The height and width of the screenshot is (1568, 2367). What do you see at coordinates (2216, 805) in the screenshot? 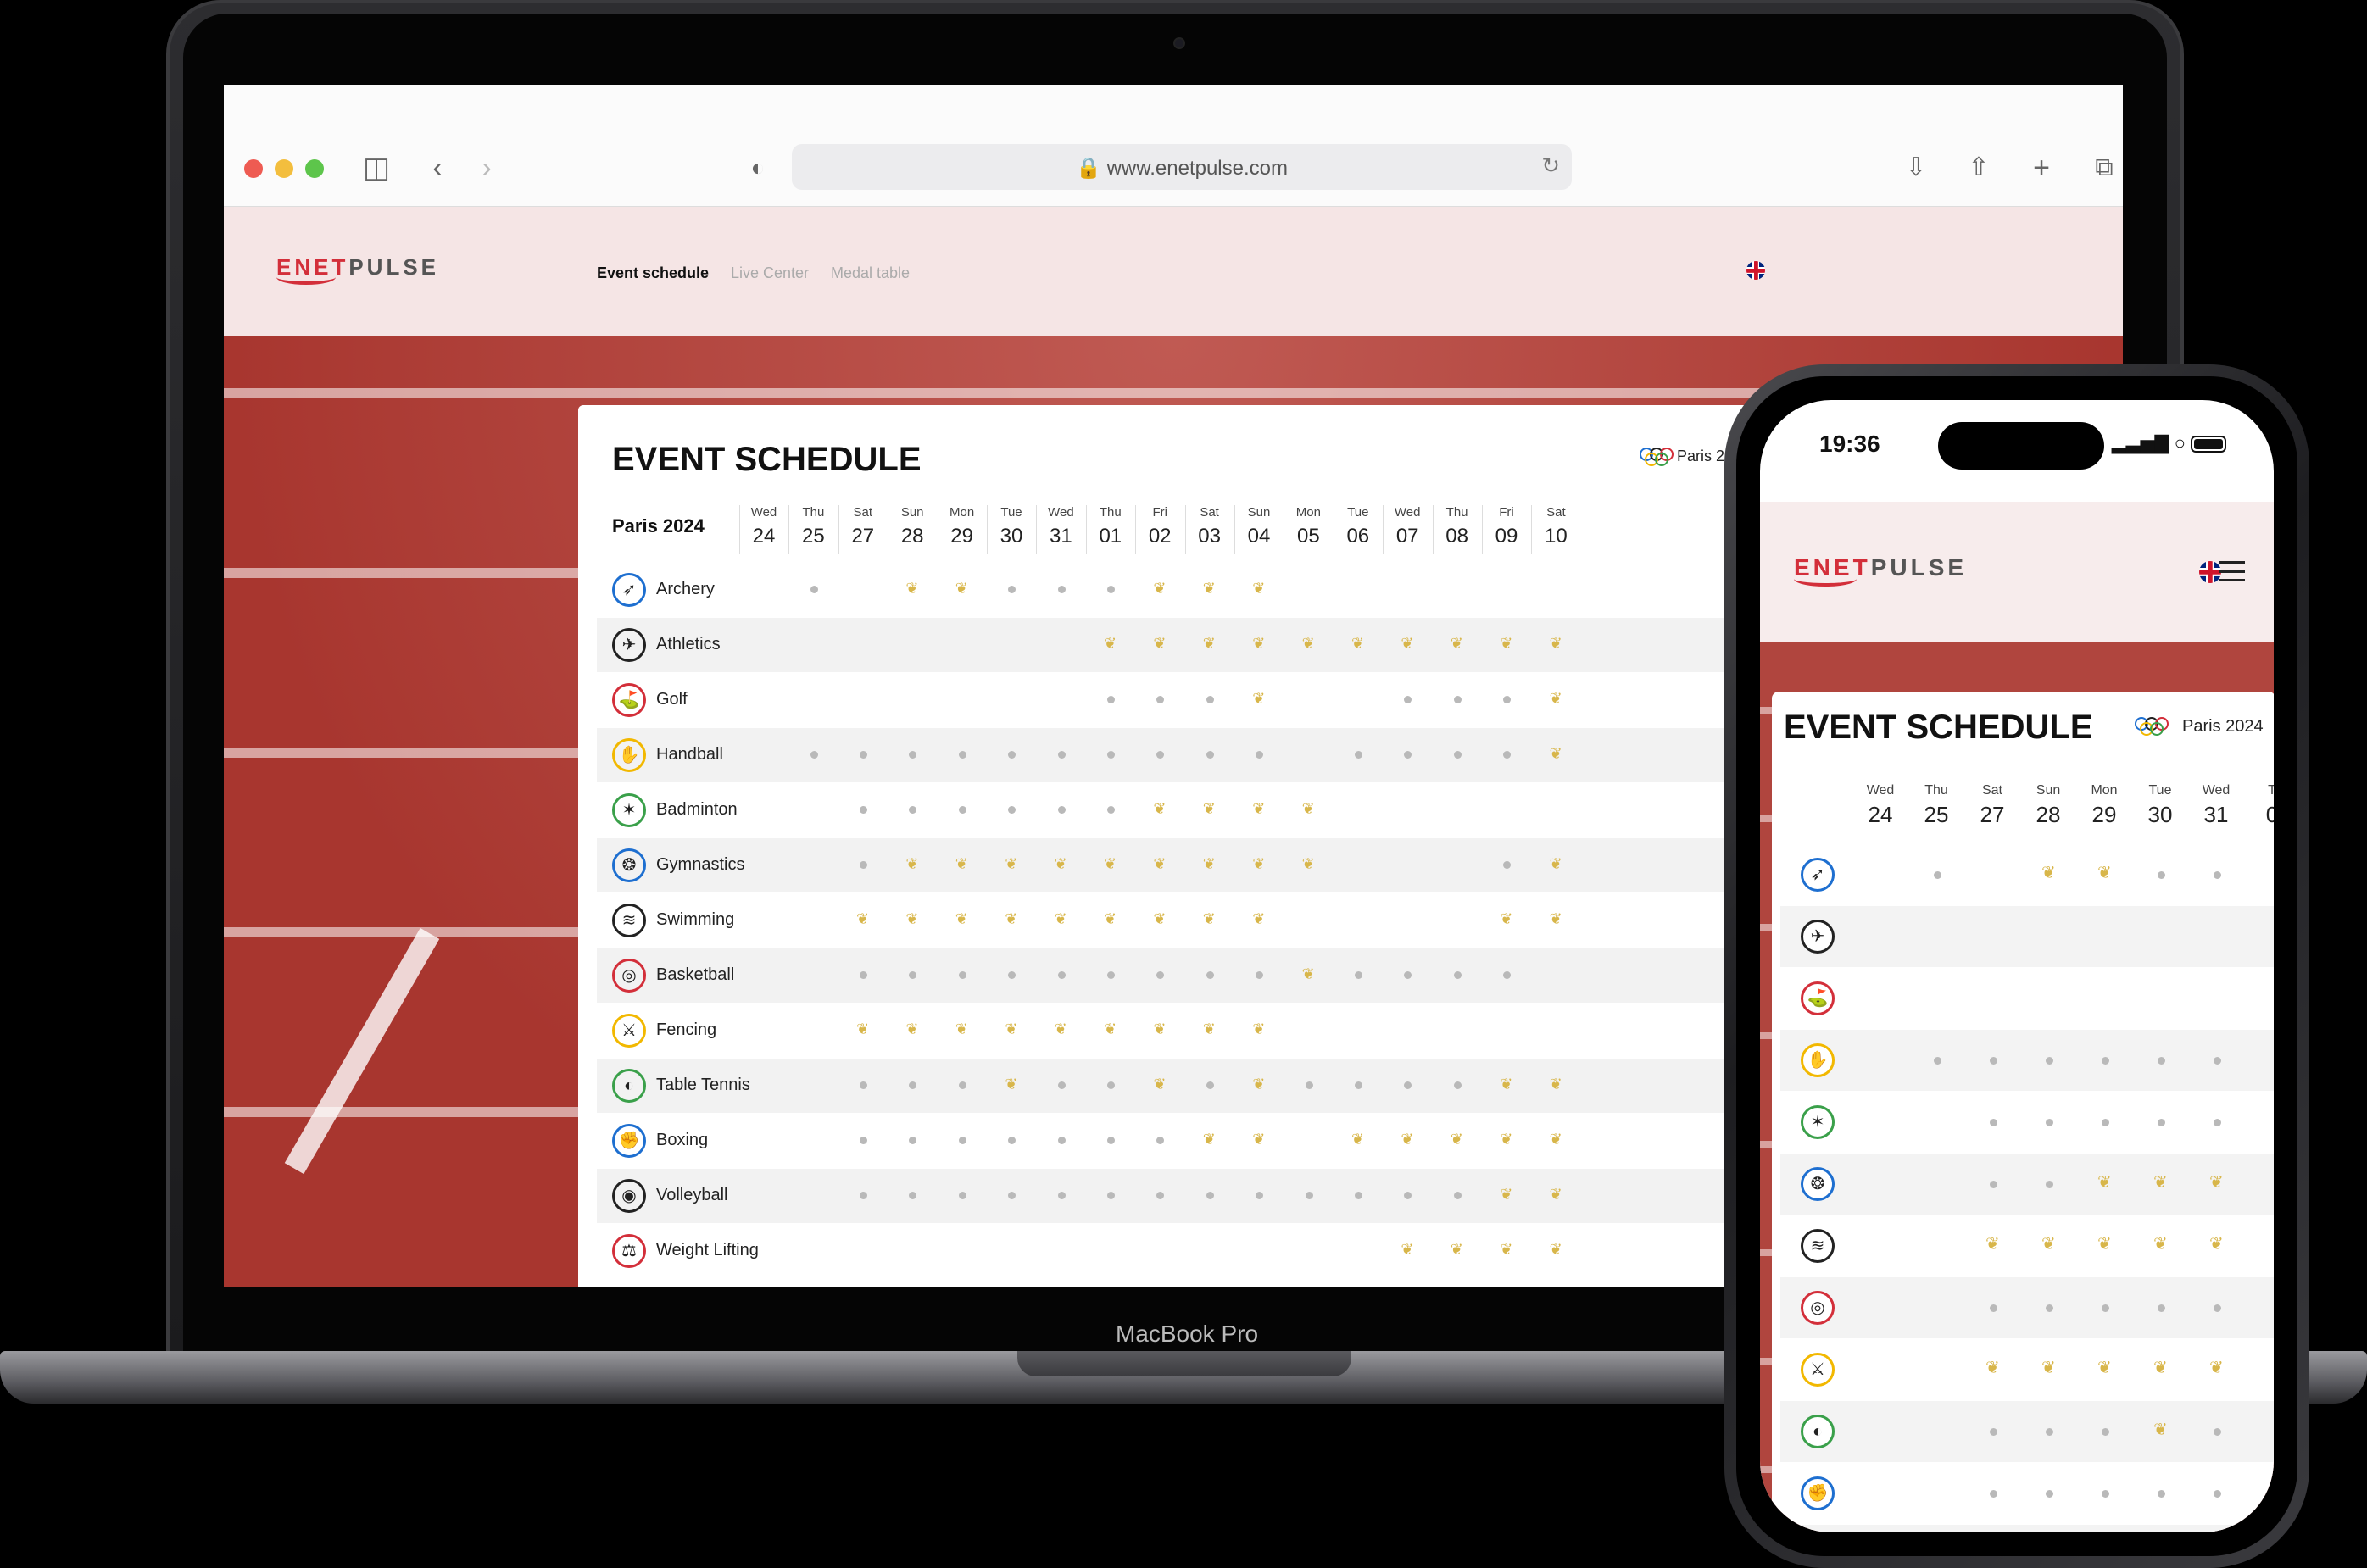
I see `phone-day-column-header: Wed 31` at bounding box center [2216, 805].